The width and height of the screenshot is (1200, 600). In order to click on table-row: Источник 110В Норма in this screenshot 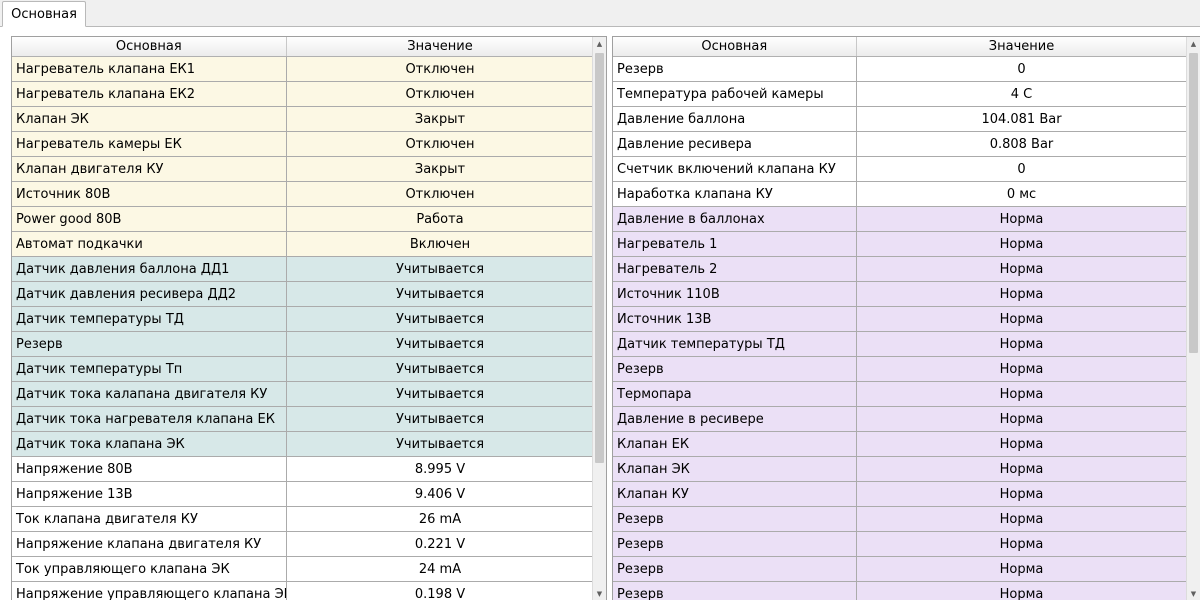, I will do `click(900, 294)`.